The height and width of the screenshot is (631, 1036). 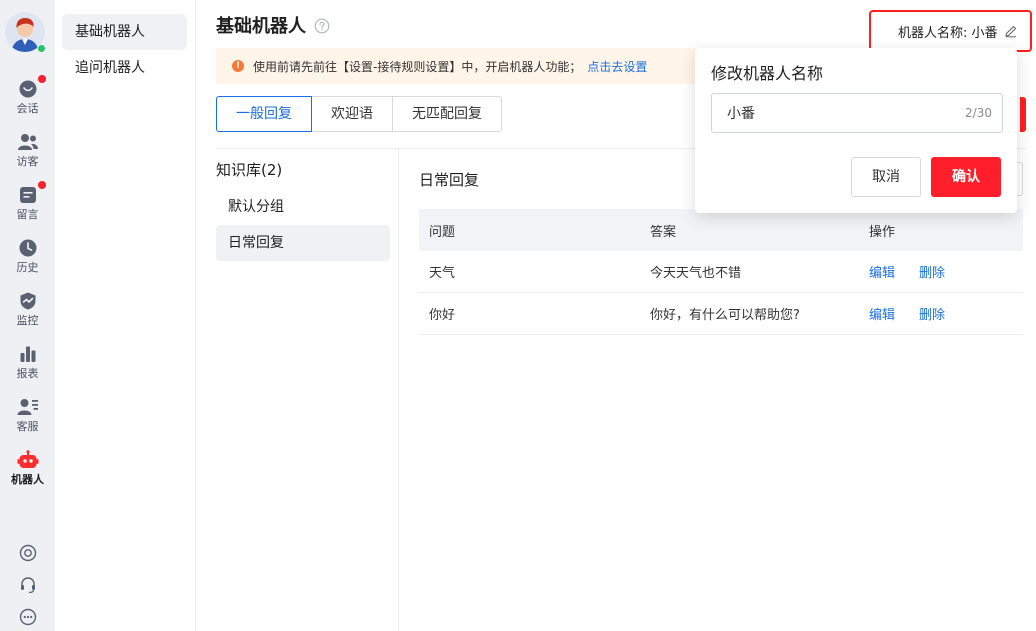 What do you see at coordinates (28, 354) in the screenshot?
I see `bar-chart-icon` at bounding box center [28, 354].